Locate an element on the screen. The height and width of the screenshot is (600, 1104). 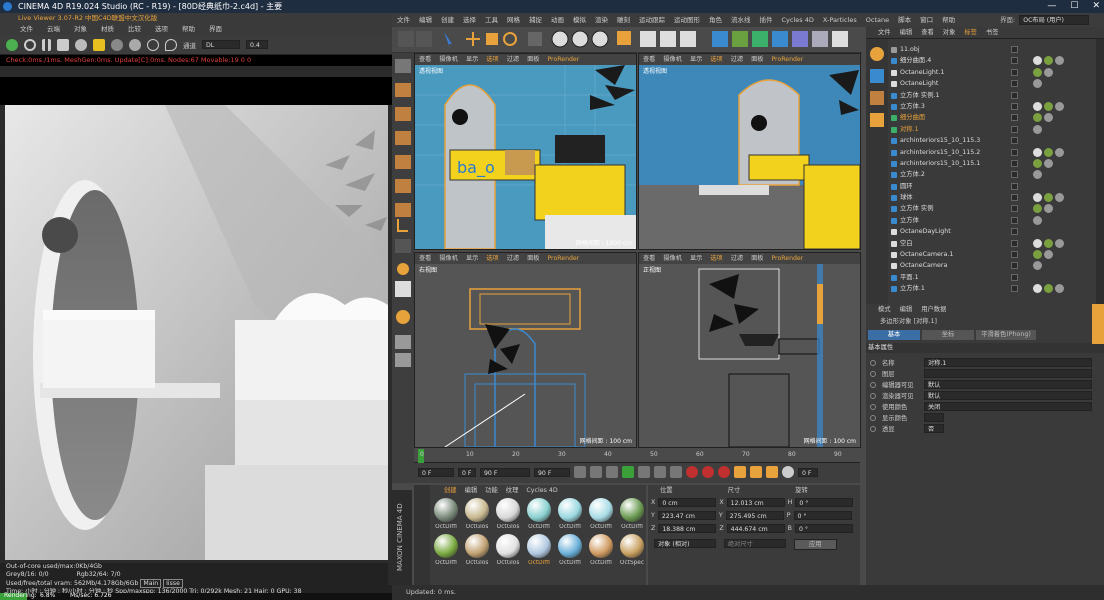
key-rotate-icon is located at coordinates (772, 472).